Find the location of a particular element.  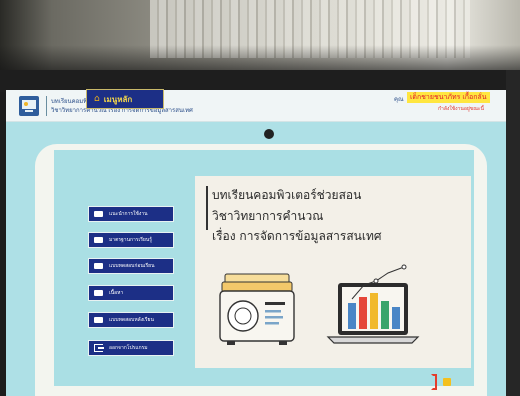

header-divider is located at coordinates (46, 106).